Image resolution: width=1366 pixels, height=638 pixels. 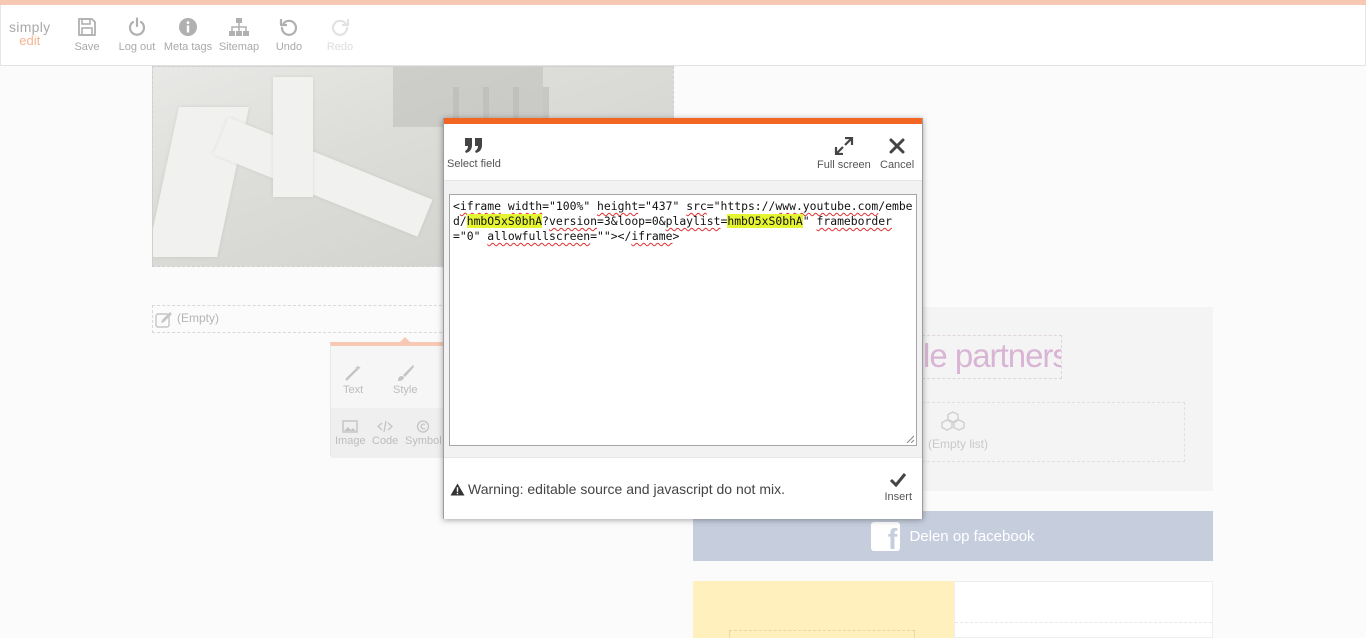 I want to click on code-tool-button: Code, so click(x=385, y=433).